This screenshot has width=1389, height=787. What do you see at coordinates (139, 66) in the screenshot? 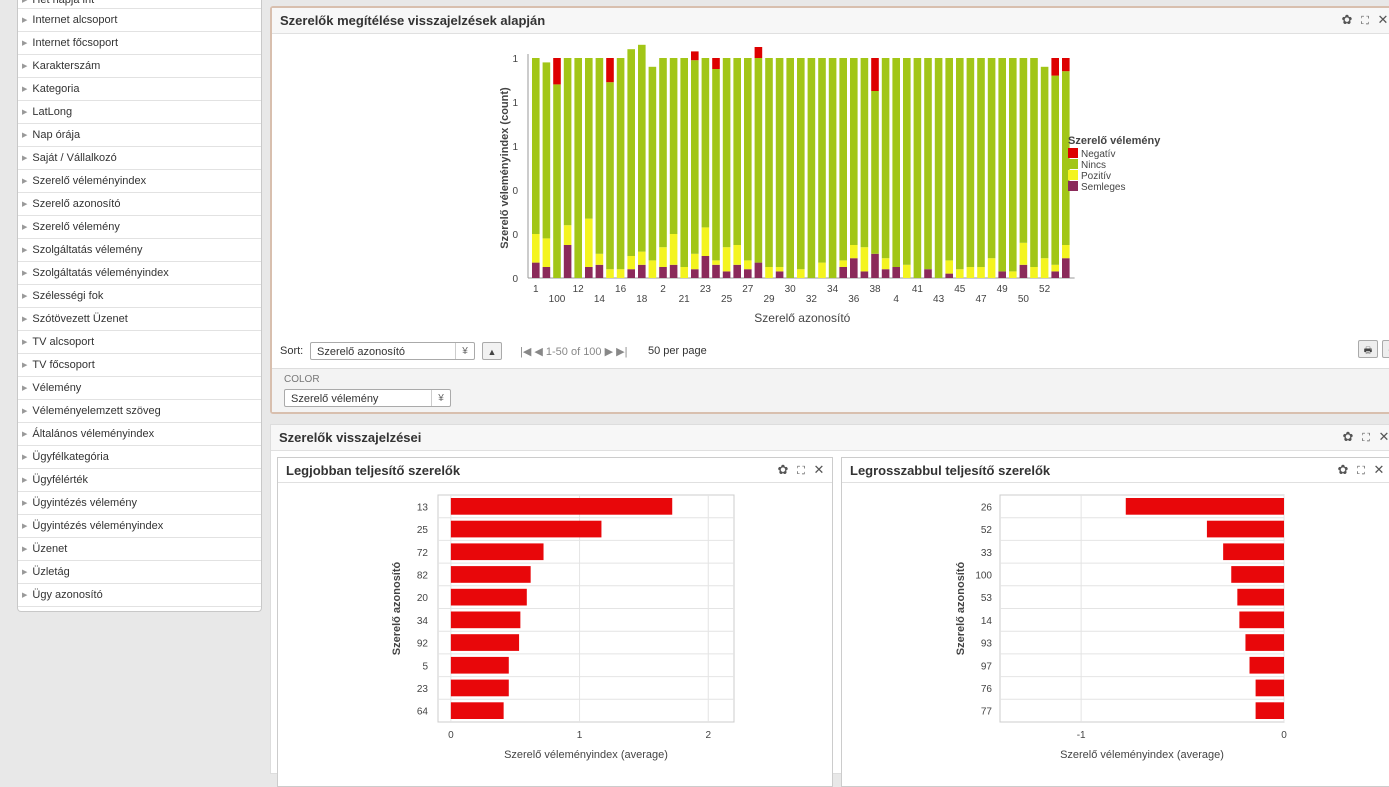
I see `sidebar-item: ▶ Karakterszám` at bounding box center [139, 66].